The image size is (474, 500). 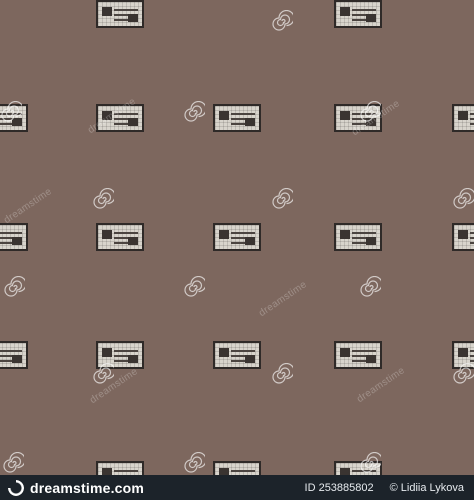 I want to click on author-credit: © Lidiia Lykova, so click(x=426, y=487).